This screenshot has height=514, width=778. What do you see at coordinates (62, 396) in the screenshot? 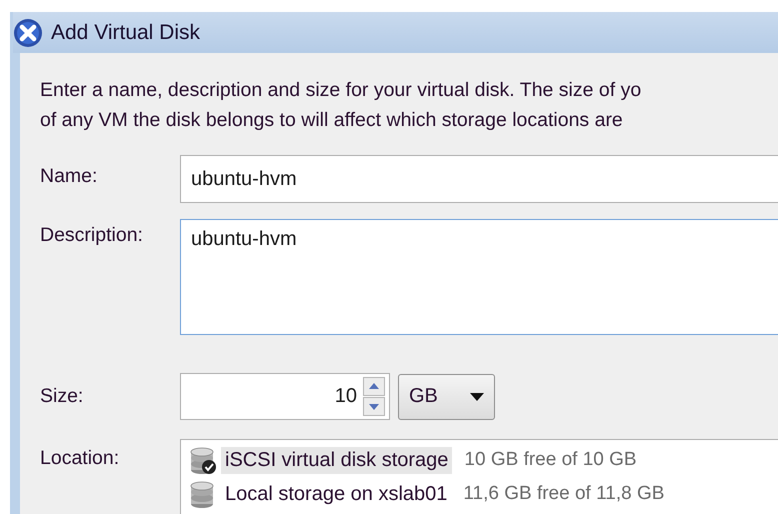
I see `field-label: Size:` at bounding box center [62, 396].